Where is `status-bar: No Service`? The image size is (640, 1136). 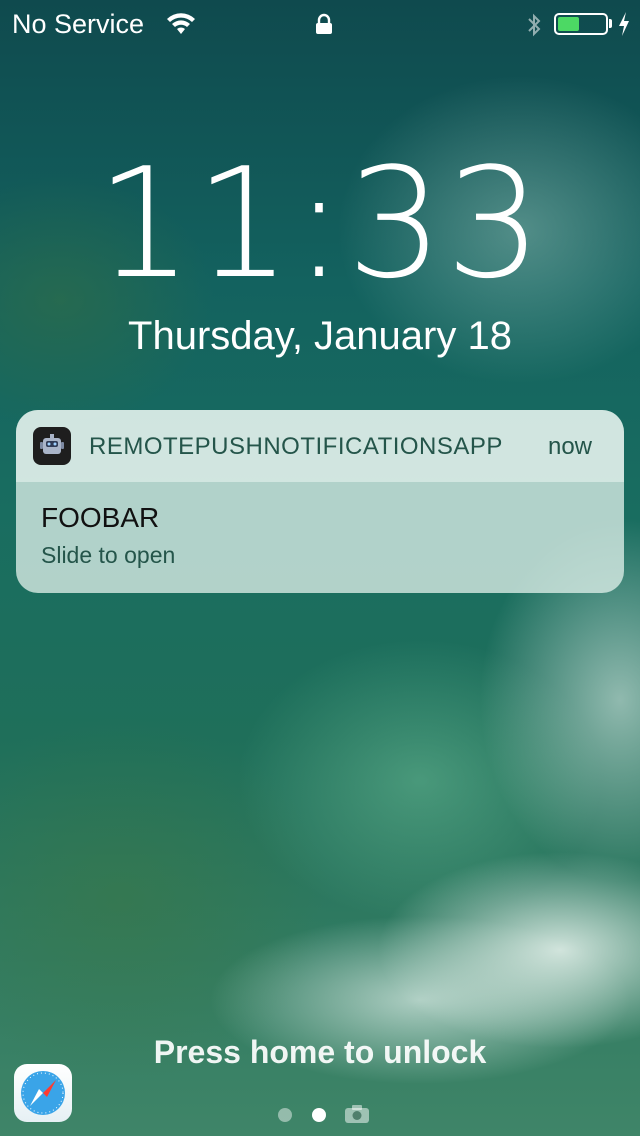 status-bar: No Service is located at coordinates (320, 24).